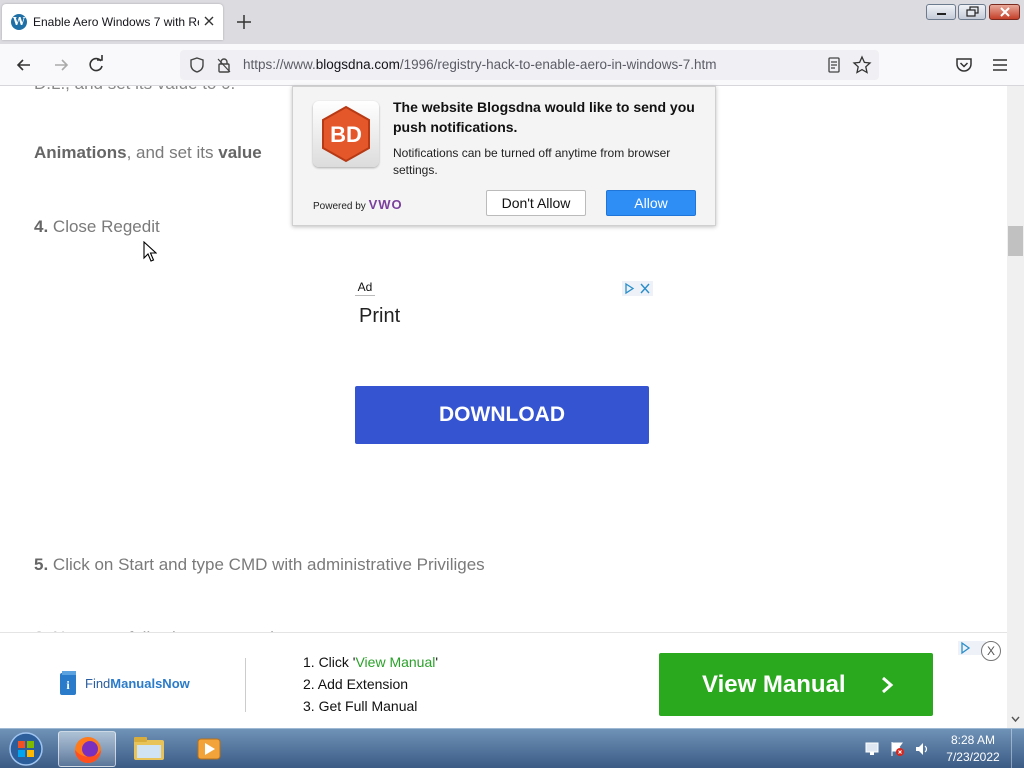 The width and height of the screenshot is (1024, 768). Describe the element at coordinates (329, 662) in the screenshot. I see `step1-prefix: 1. Click '` at that location.